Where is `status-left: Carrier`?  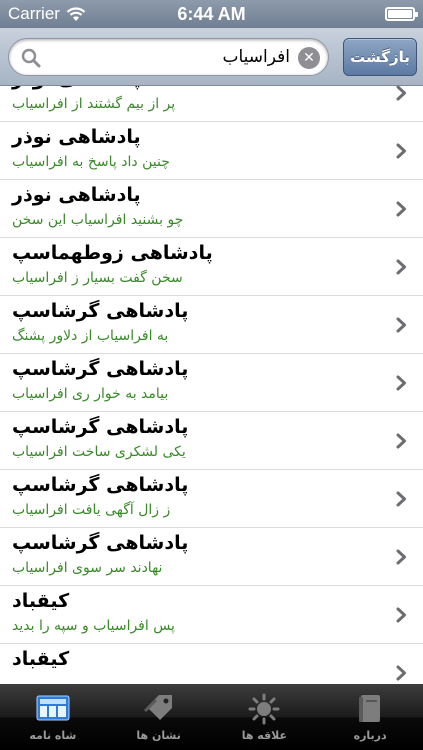
status-left: Carrier is located at coordinates (47, 14).